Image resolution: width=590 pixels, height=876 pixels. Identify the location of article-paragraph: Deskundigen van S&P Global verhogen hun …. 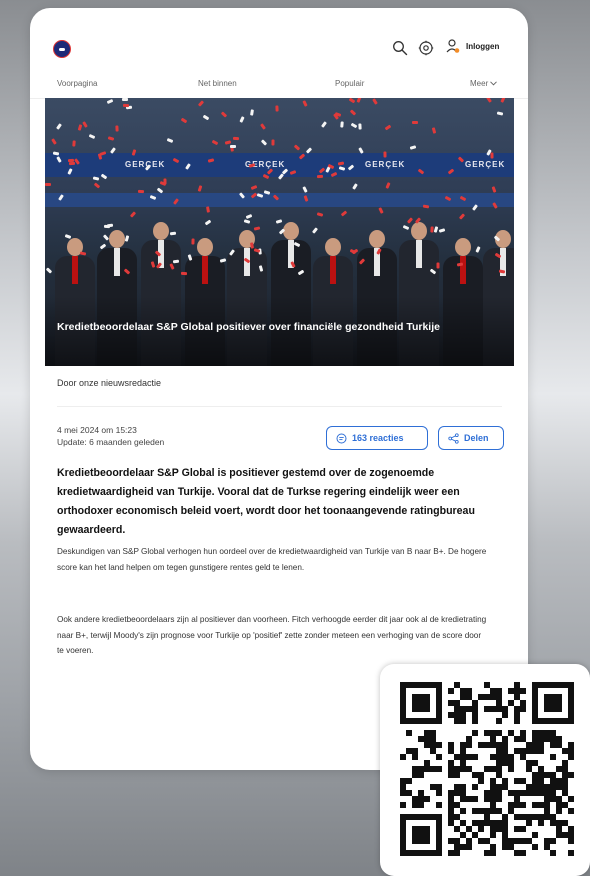
(272, 559).